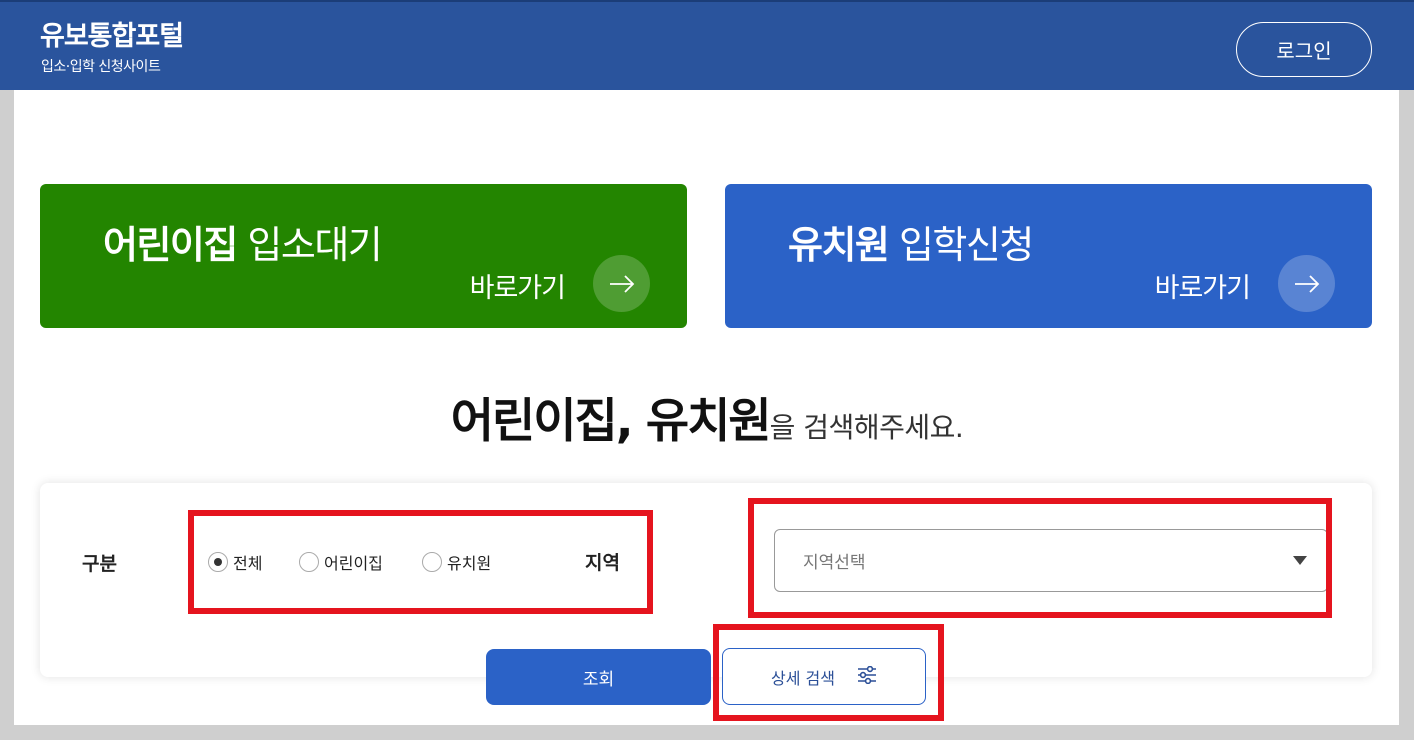 This screenshot has width=1414, height=740. Describe the element at coordinates (834, 563) in the screenshot. I see `region-placeholder: 지역선택` at that location.